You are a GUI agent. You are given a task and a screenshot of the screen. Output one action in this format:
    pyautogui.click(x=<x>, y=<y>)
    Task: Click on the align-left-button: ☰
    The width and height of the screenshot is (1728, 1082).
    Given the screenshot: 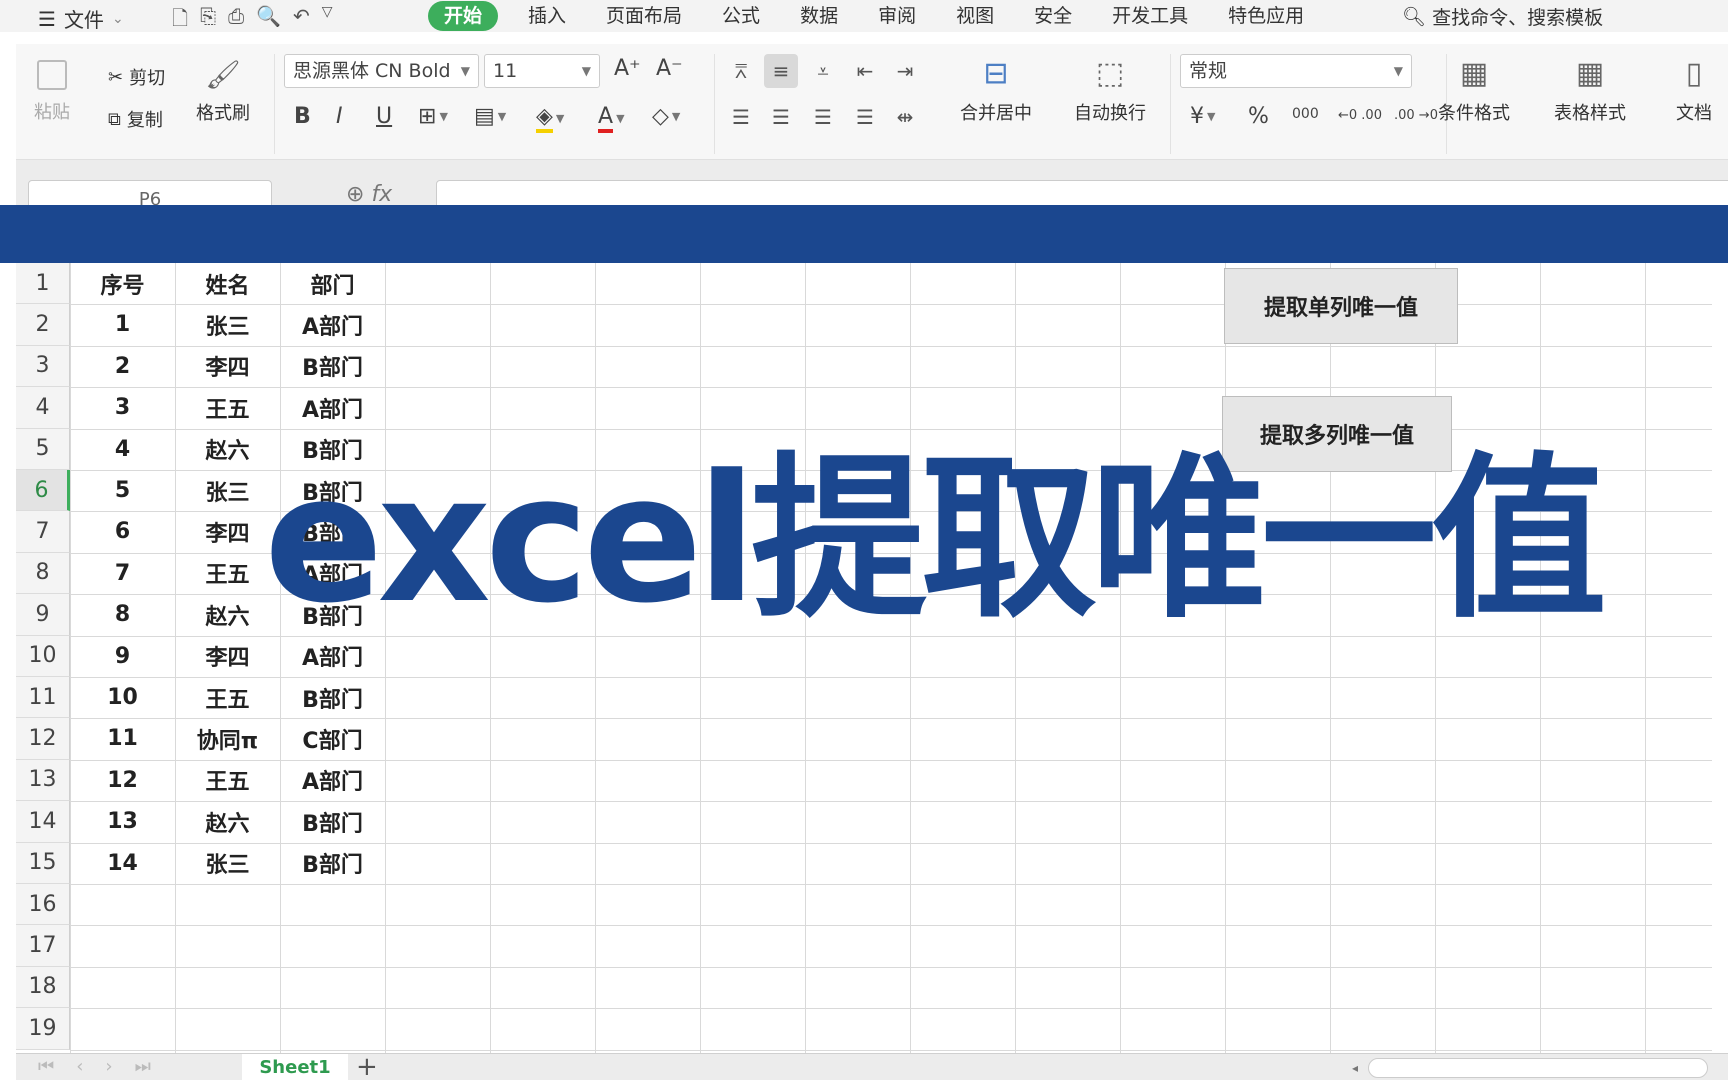 What is the action you would take?
    pyautogui.click(x=741, y=117)
    